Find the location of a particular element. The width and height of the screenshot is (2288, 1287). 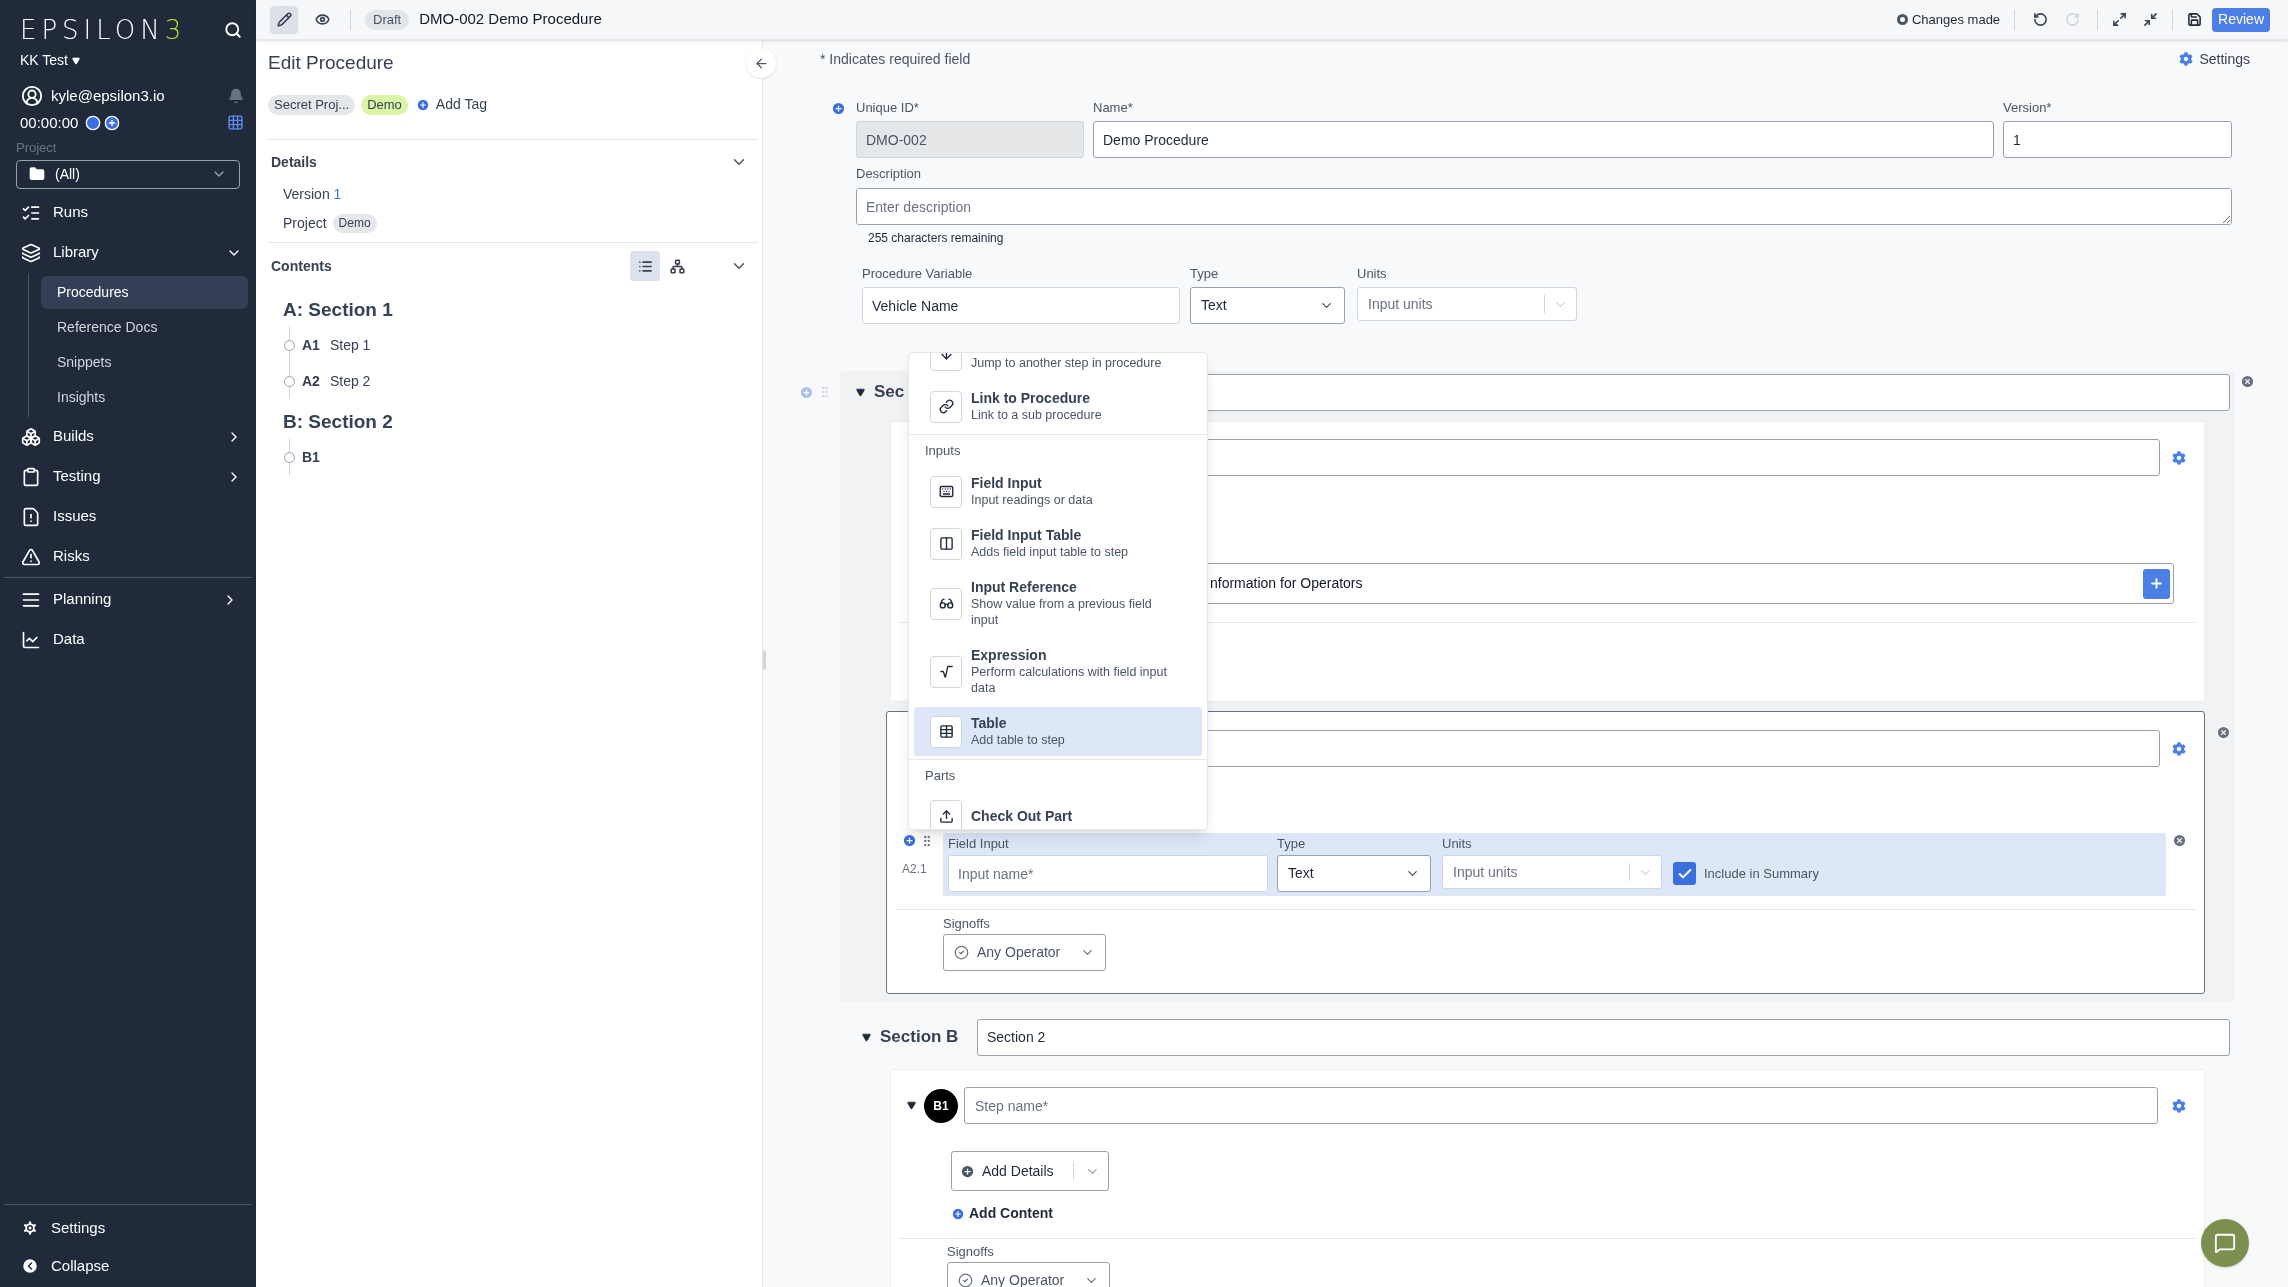

nav-item: Risks is located at coordinates (128, 556).